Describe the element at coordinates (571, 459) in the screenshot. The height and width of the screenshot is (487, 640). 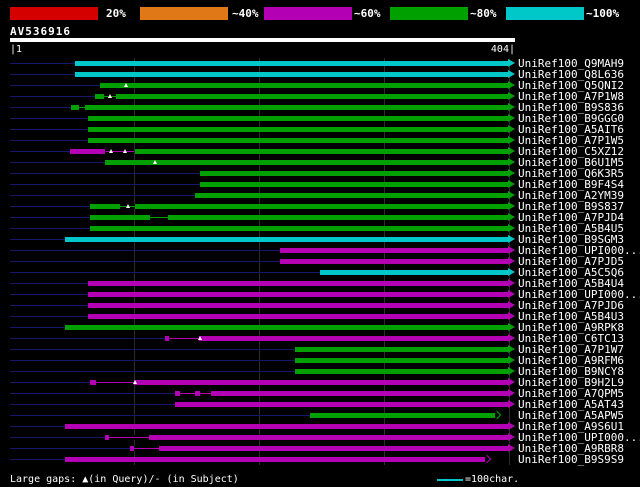
I see `hit-label: UniRef100_B9S9S9` at that location.